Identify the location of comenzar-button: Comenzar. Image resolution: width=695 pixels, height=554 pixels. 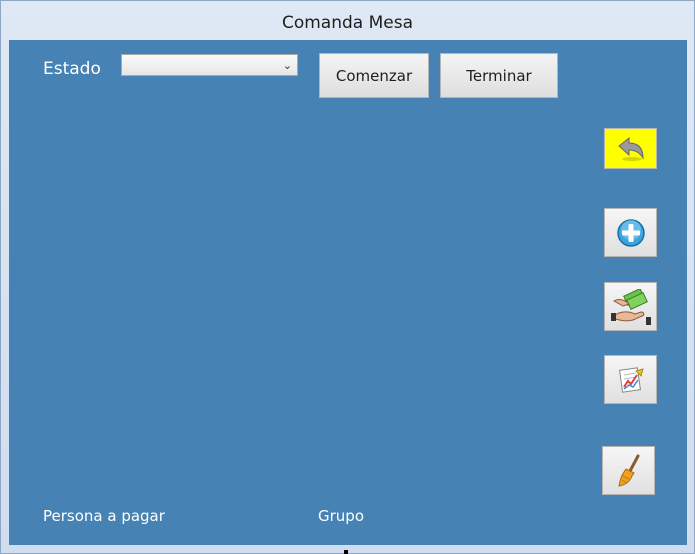
(374, 75).